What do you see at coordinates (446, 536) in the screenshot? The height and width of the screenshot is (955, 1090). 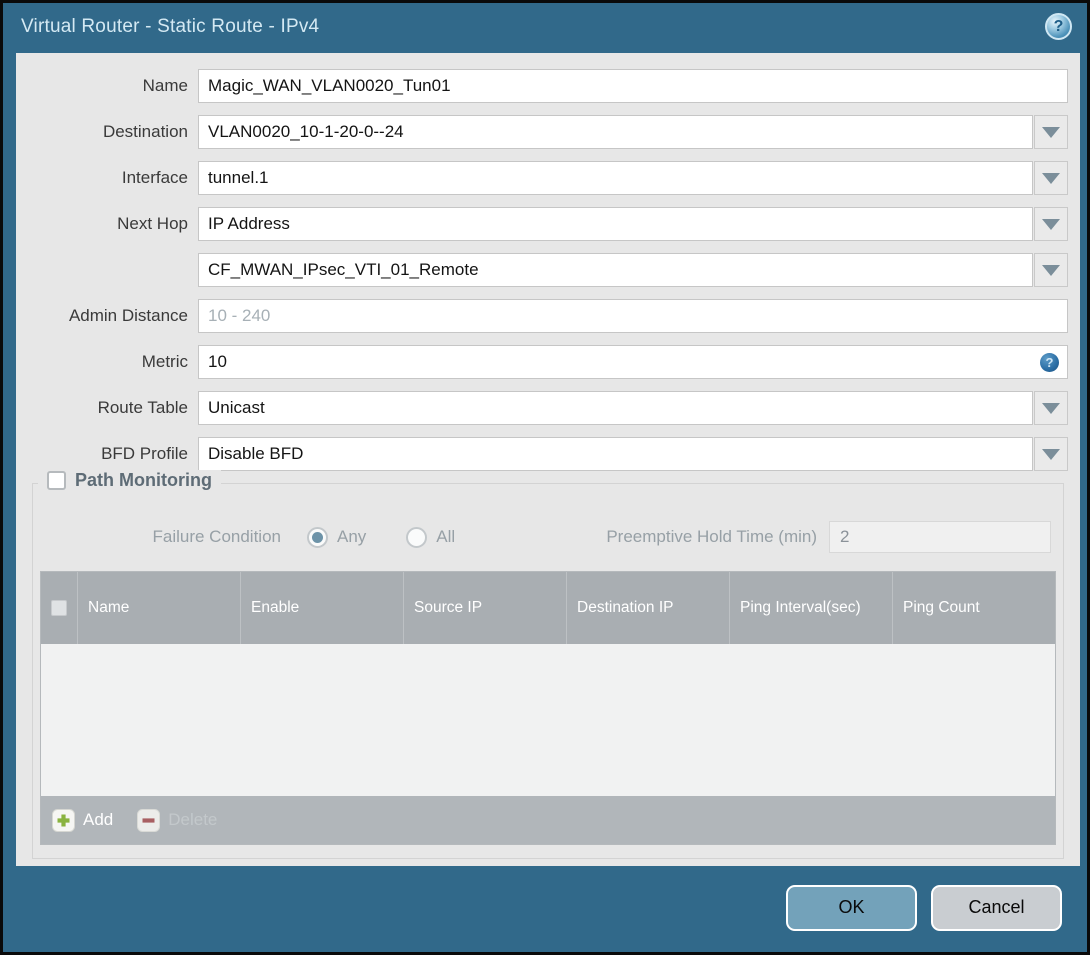 I see `failure-condition-all-label: All` at bounding box center [446, 536].